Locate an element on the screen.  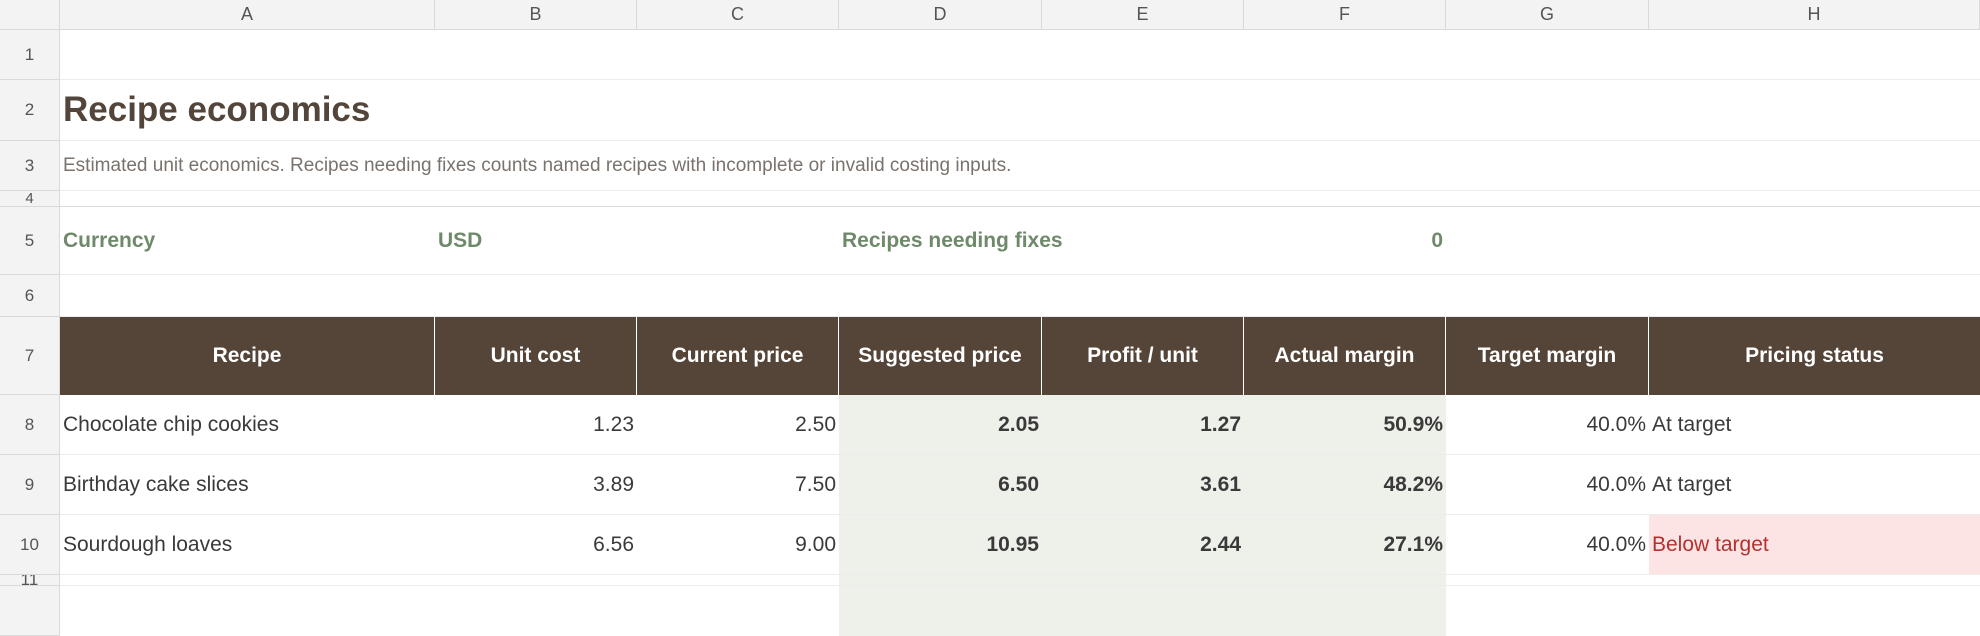
row-header-7: 7 is located at coordinates (30, 356).